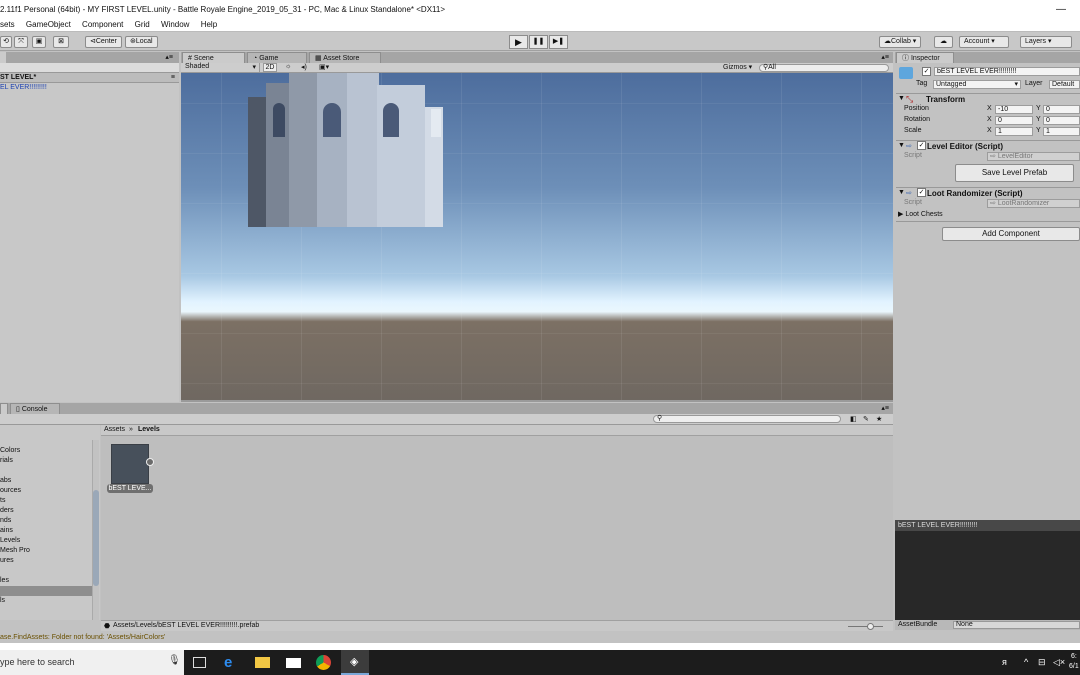  What do you see at coordinates (89, 68) in the screenshot?
I see `hierarchy-search-input` at bounding box center [89, 68].